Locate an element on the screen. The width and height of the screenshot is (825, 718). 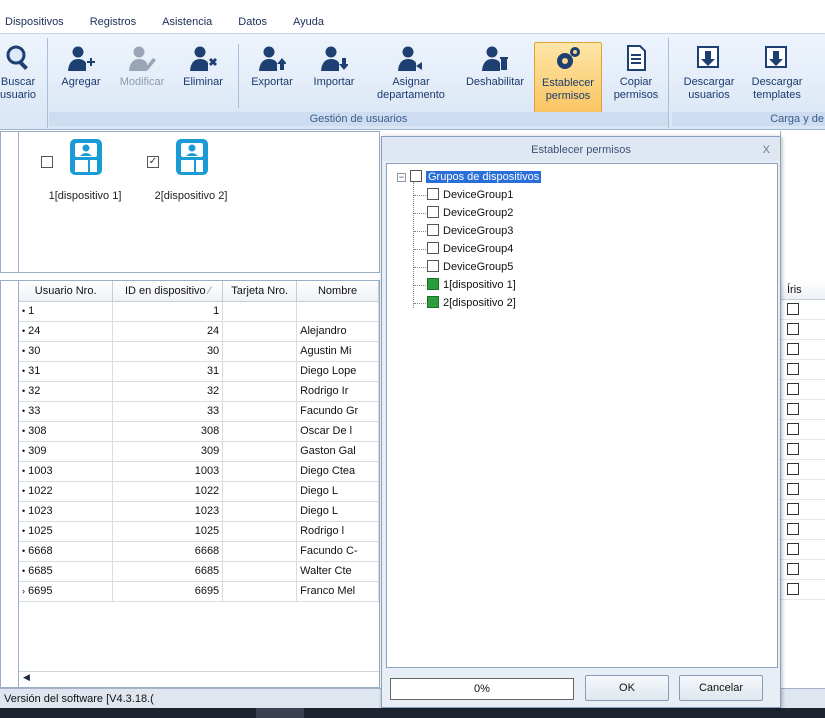
cancel-button: Cancelar is located at coordinates (721, 688).